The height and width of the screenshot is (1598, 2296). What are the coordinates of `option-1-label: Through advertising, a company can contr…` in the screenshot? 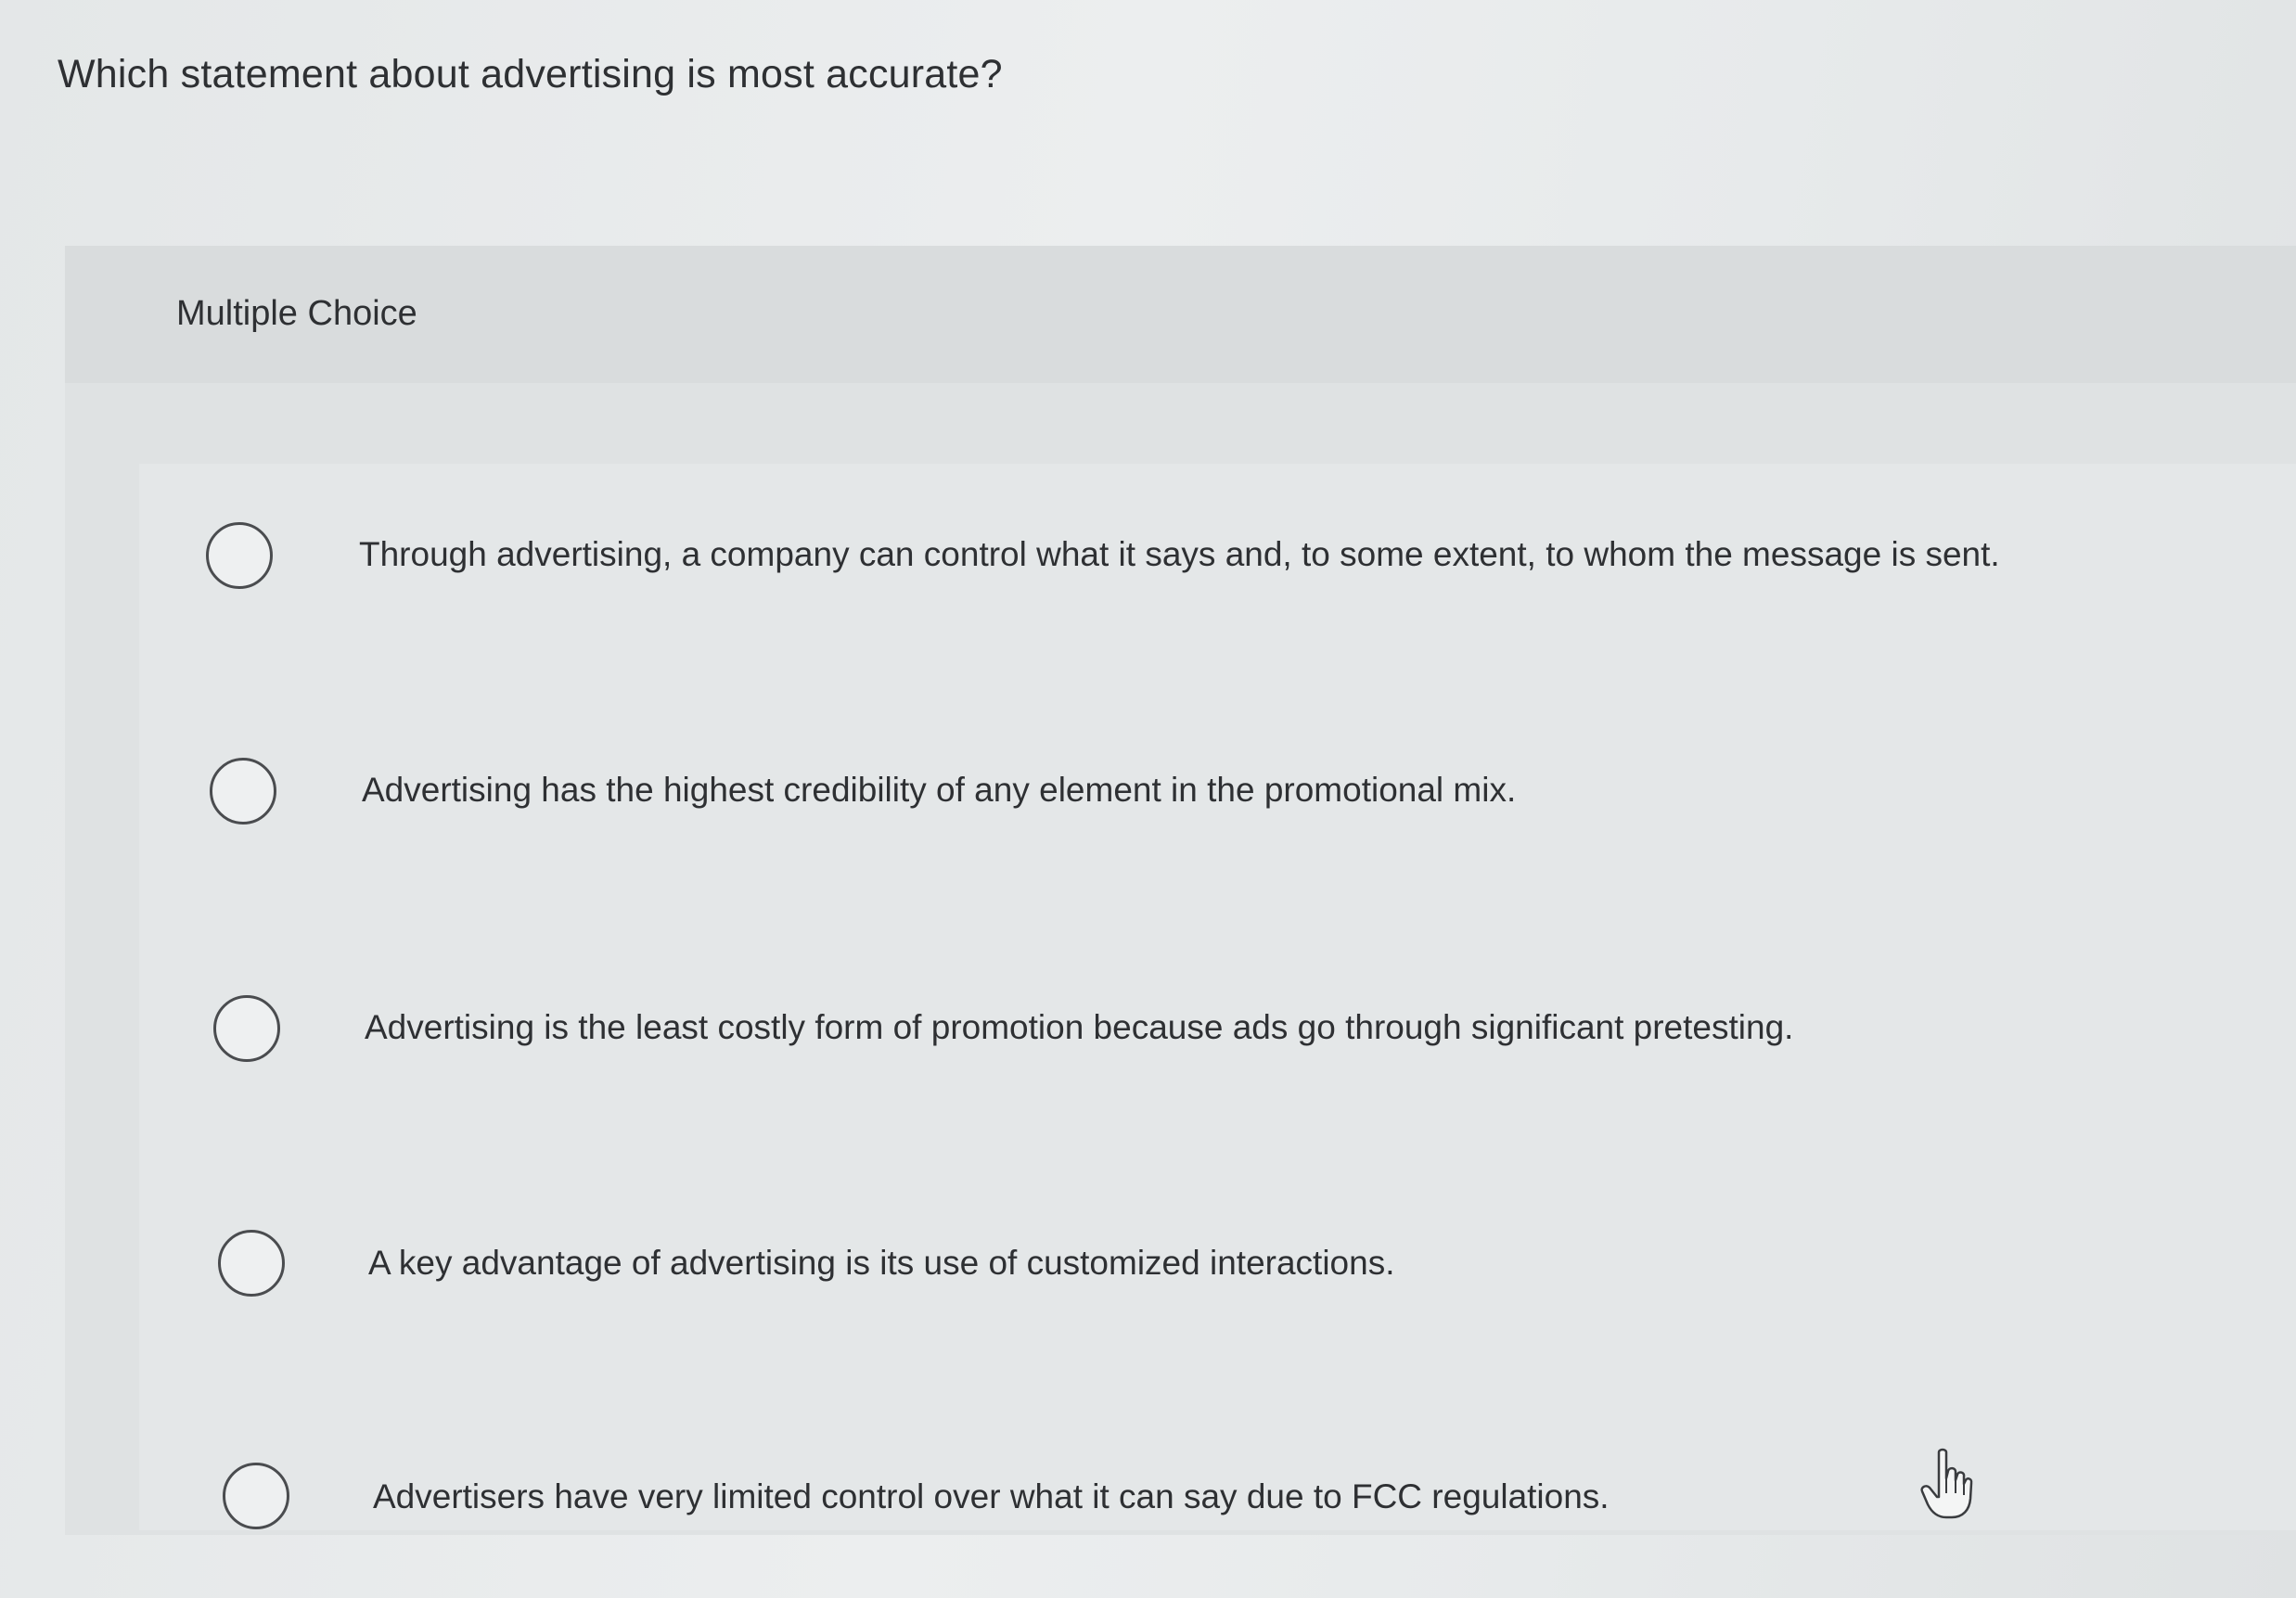 It's located at (1179, 554).